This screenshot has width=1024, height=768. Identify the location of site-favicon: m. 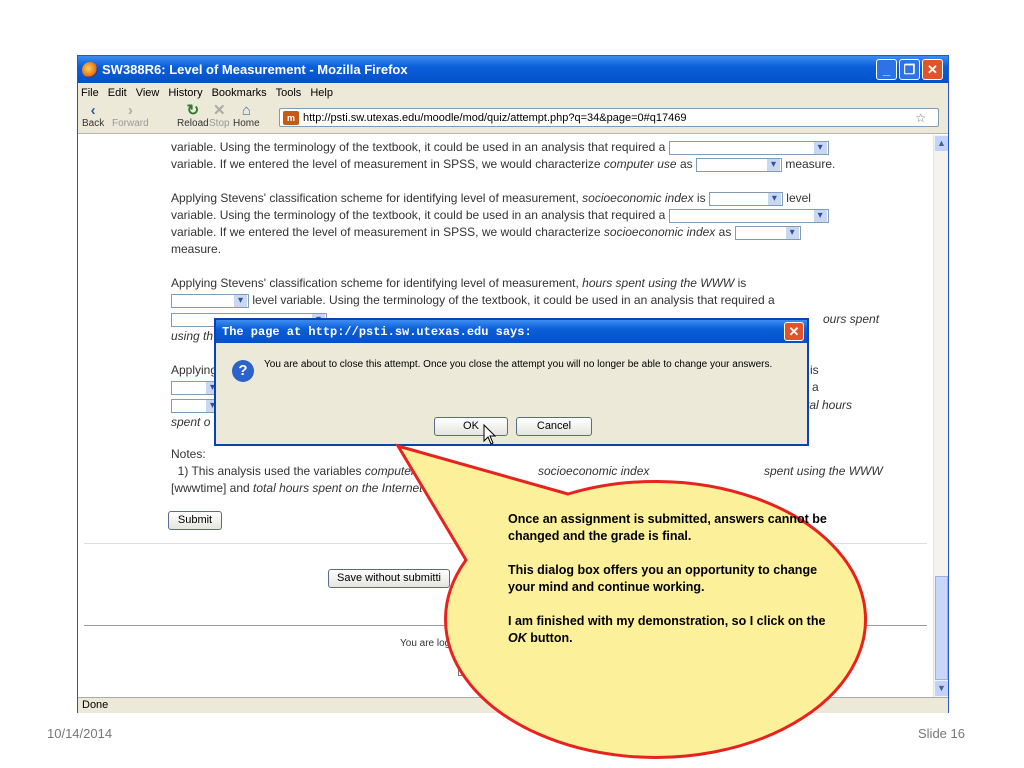
(291, 117).